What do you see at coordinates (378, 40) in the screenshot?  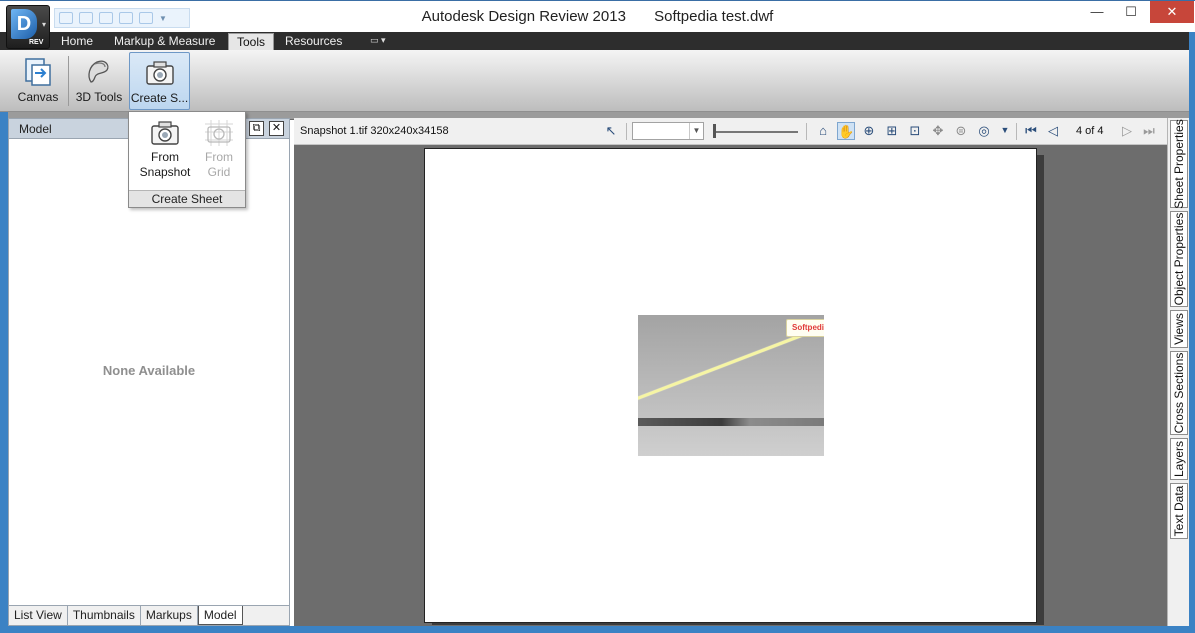 I see `ribbon-minimize-icon: ▭ ▾` at bounding box center [378, 40].